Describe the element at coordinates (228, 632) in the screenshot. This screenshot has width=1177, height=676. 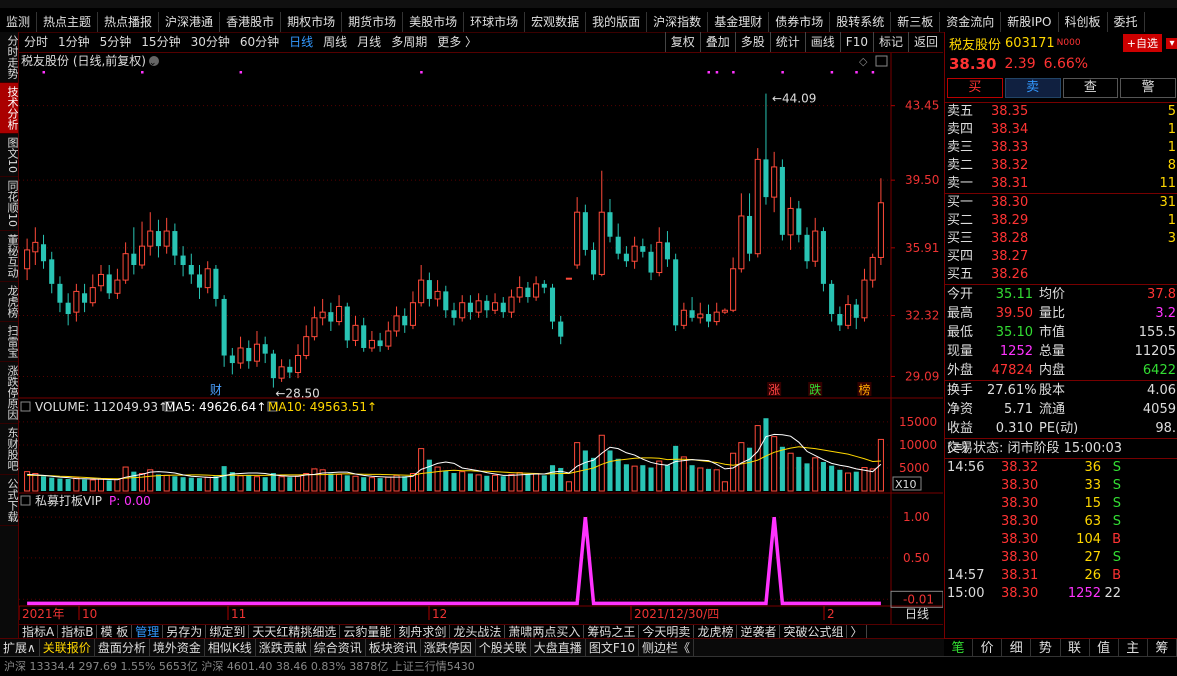
I see `indicator-tab: 绑定到` at that location.